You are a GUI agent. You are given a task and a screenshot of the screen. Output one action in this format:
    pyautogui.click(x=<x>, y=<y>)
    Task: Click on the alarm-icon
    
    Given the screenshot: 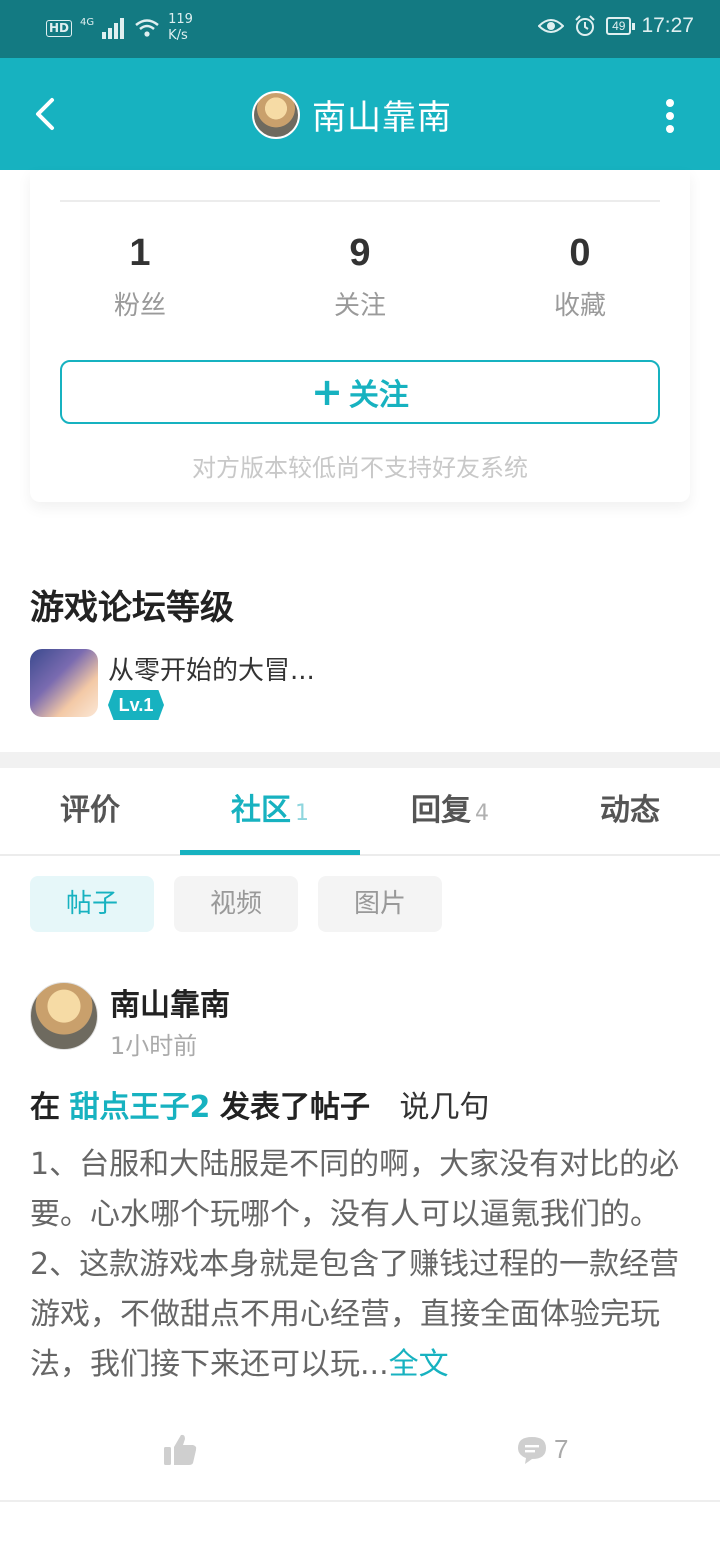 What is the action you would take?
    pyautogui.click(x=585, y=25)
    